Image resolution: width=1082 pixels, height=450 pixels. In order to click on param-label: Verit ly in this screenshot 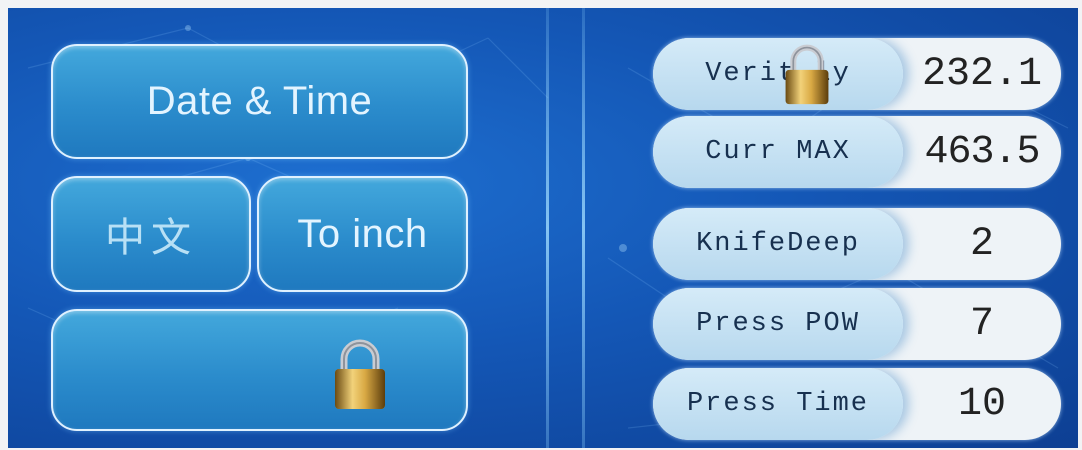, I will do `click(778, 74)`.